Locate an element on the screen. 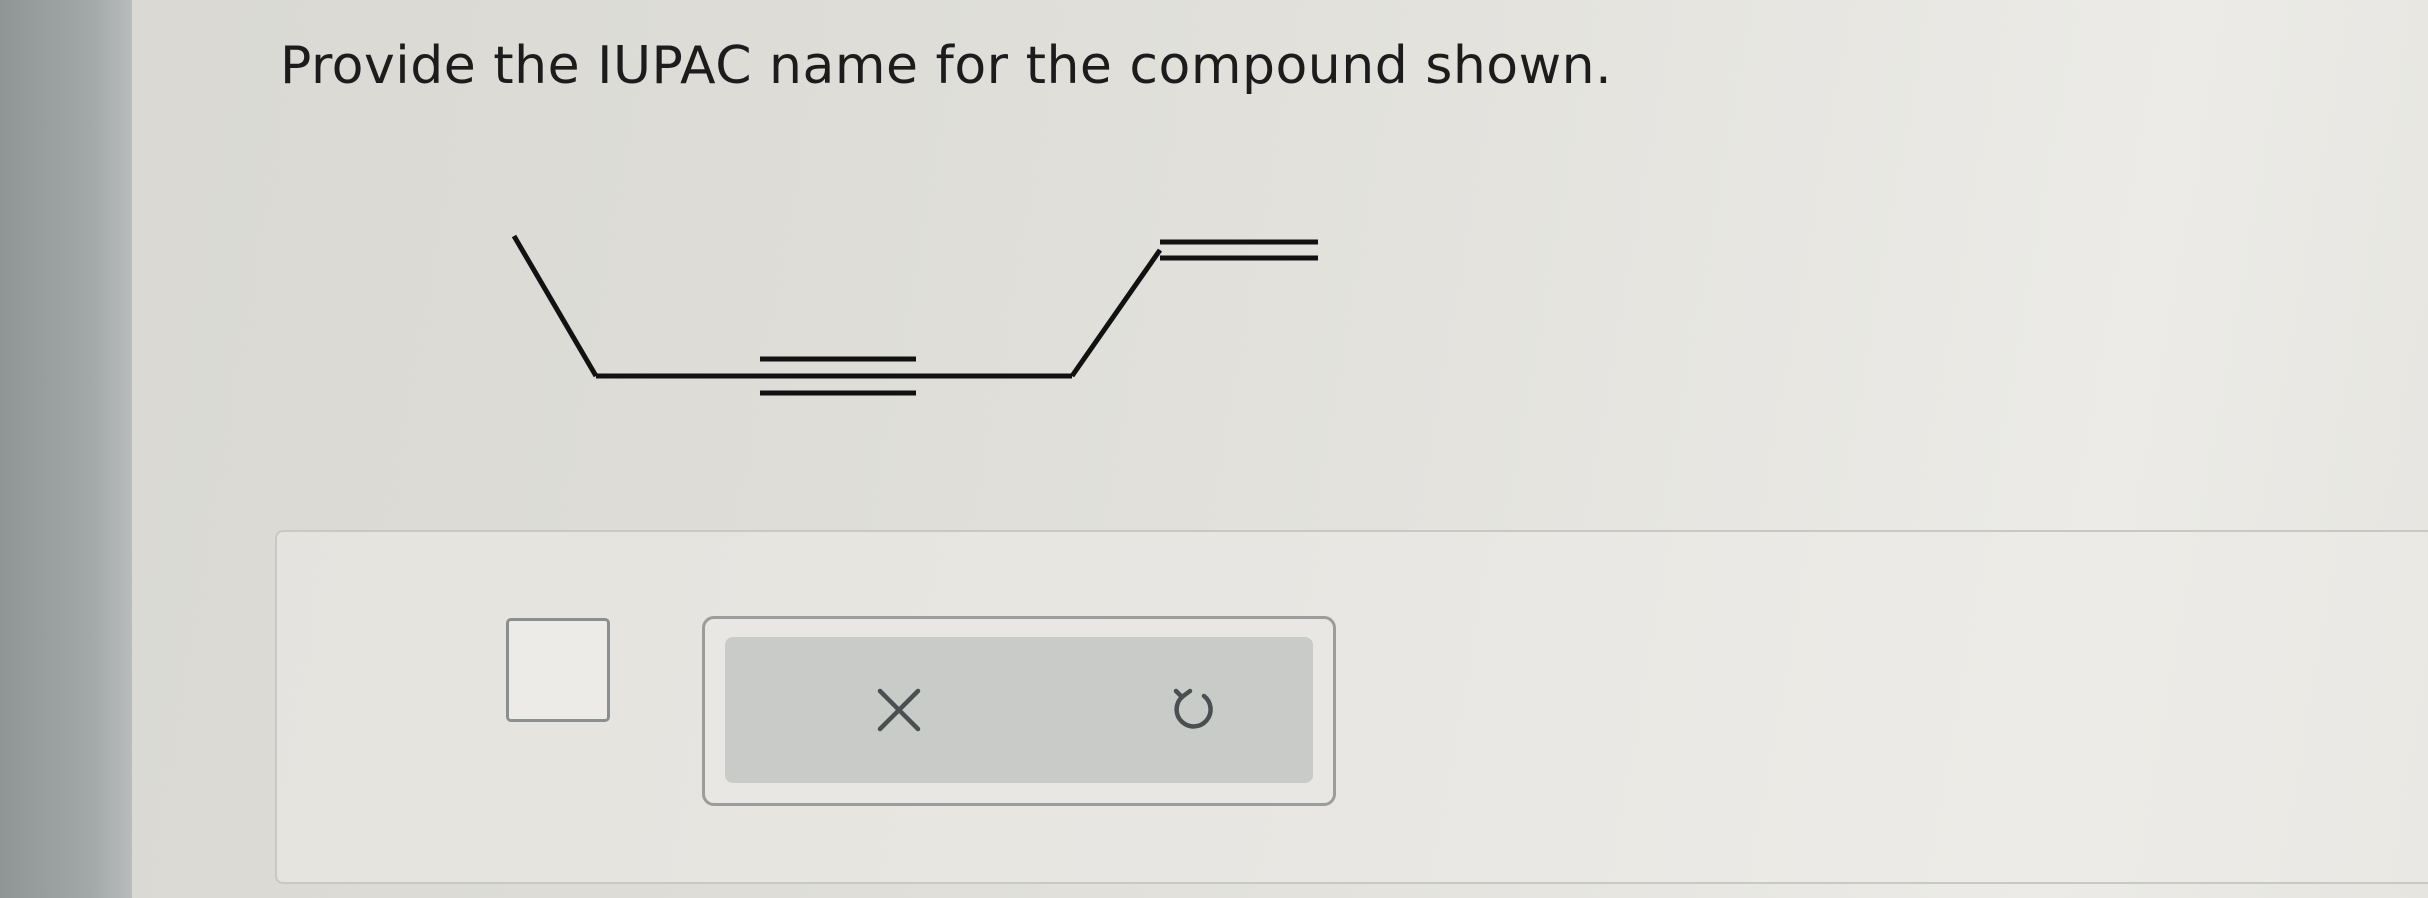 Image resolution: width=2428 pixels, height=898 pixels. toolbar-inner is located at coordinates (1019, 710).